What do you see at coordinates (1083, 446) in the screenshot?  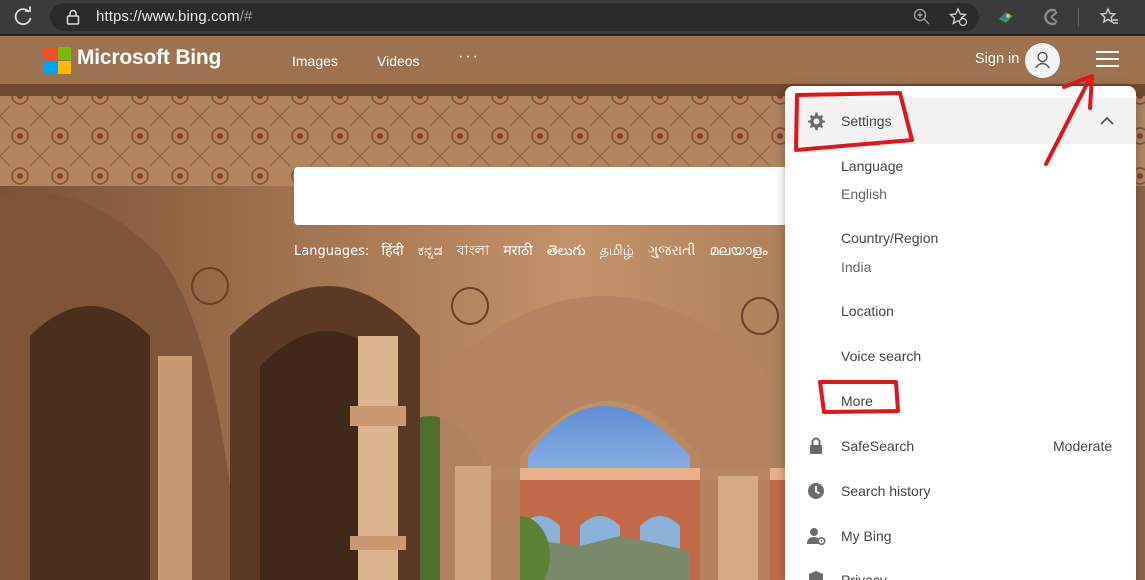 I see `safesearch-value: Moderate` at bounding box center [1083, 446].